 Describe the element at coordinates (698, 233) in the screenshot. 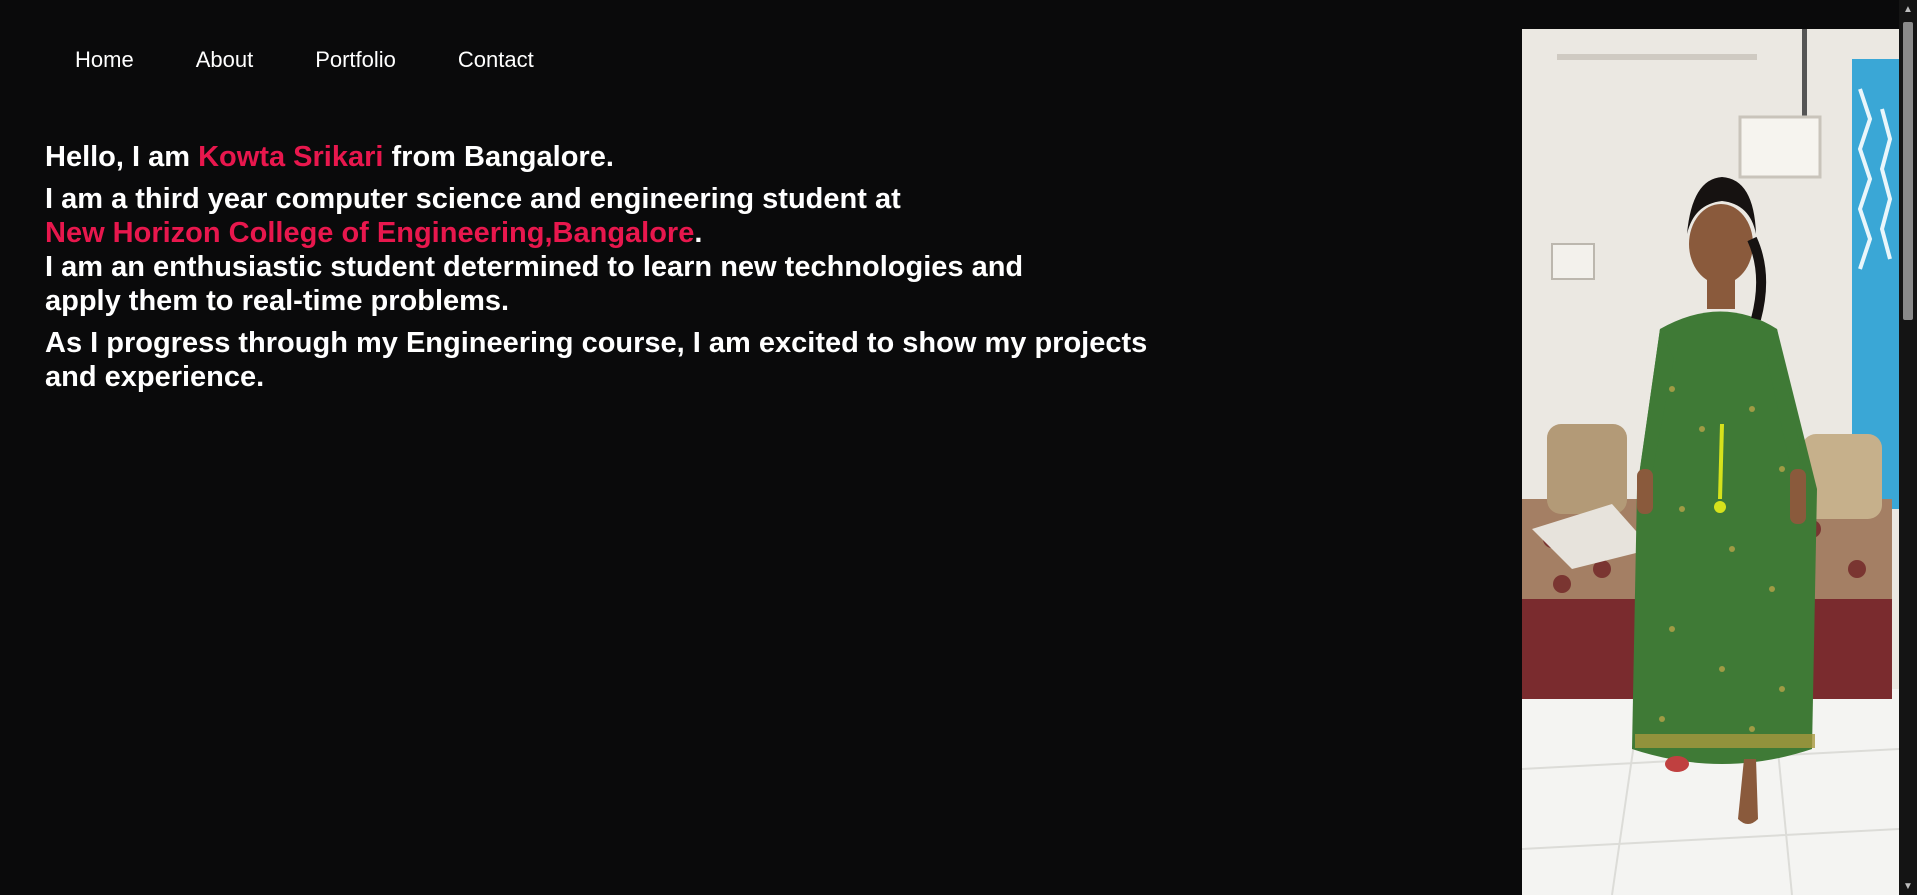

I see `college-suffix: .` at that location.